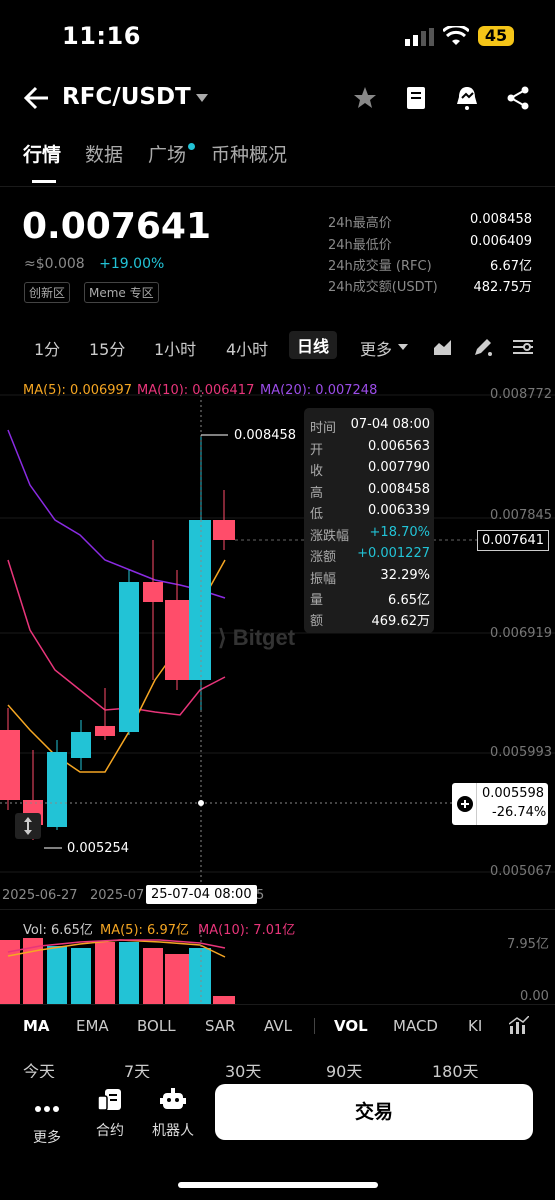 This screenshot has height=1200, width=555. I want to click on tooltip-row: 涨额 +0.001227, so click(370, 555).